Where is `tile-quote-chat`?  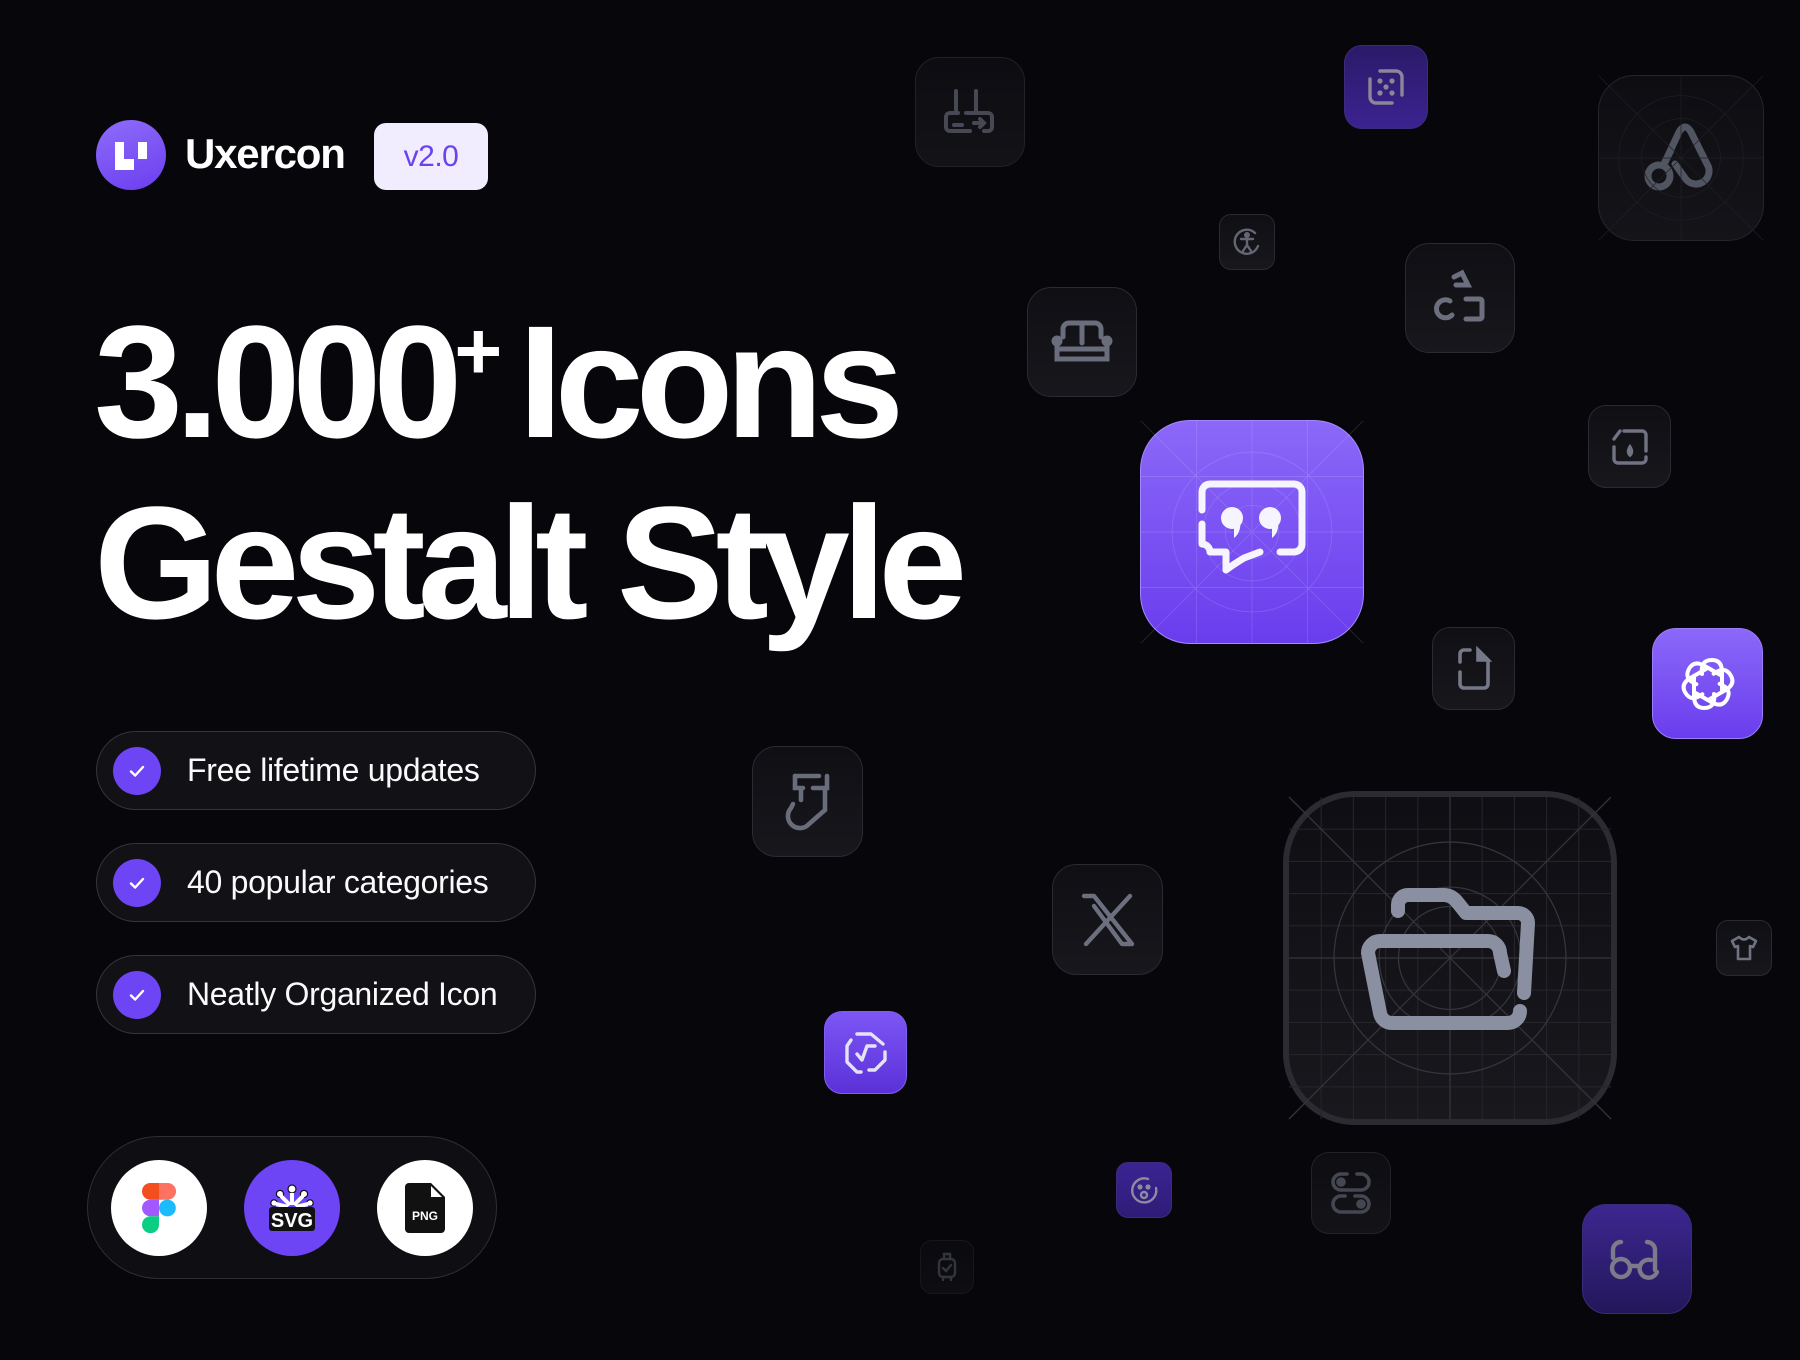
tile-quote-chat is located at coordinates (1252, 532).